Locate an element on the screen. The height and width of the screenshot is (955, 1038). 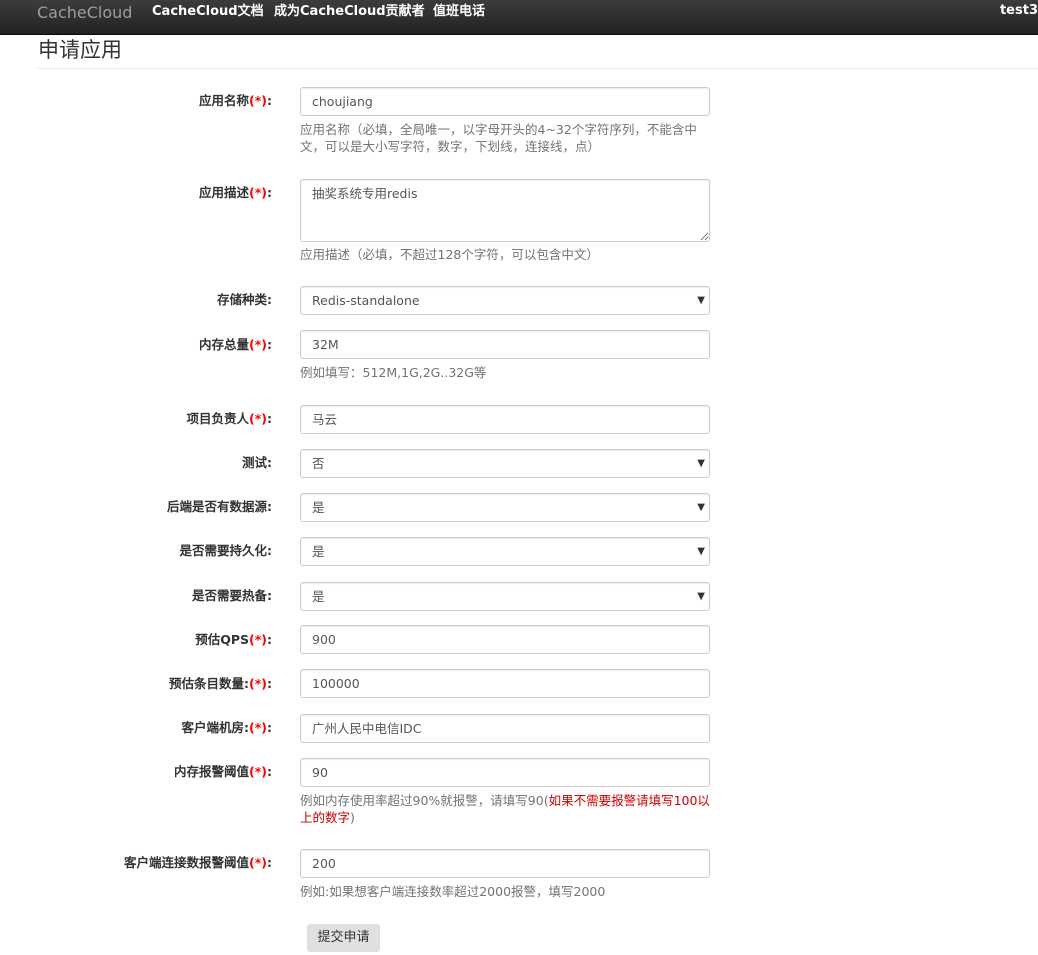
client-conn-alarm-help: 例如:如果想客户端连接数率超过2000报警，填写2000 is located at coordinates (453, 891).